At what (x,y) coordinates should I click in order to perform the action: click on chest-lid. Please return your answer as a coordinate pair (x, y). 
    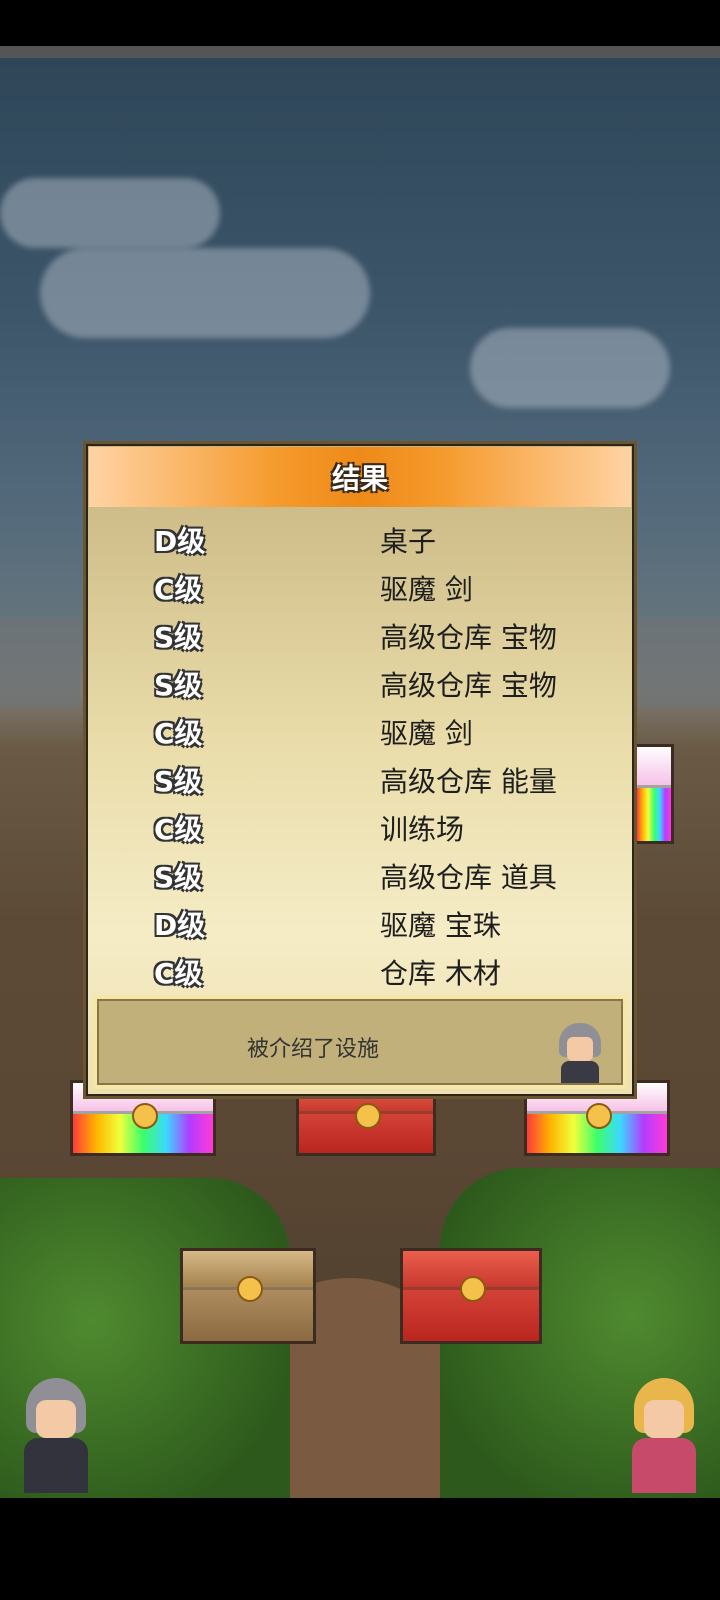
    Looking at the image, I should click on (654, 767).